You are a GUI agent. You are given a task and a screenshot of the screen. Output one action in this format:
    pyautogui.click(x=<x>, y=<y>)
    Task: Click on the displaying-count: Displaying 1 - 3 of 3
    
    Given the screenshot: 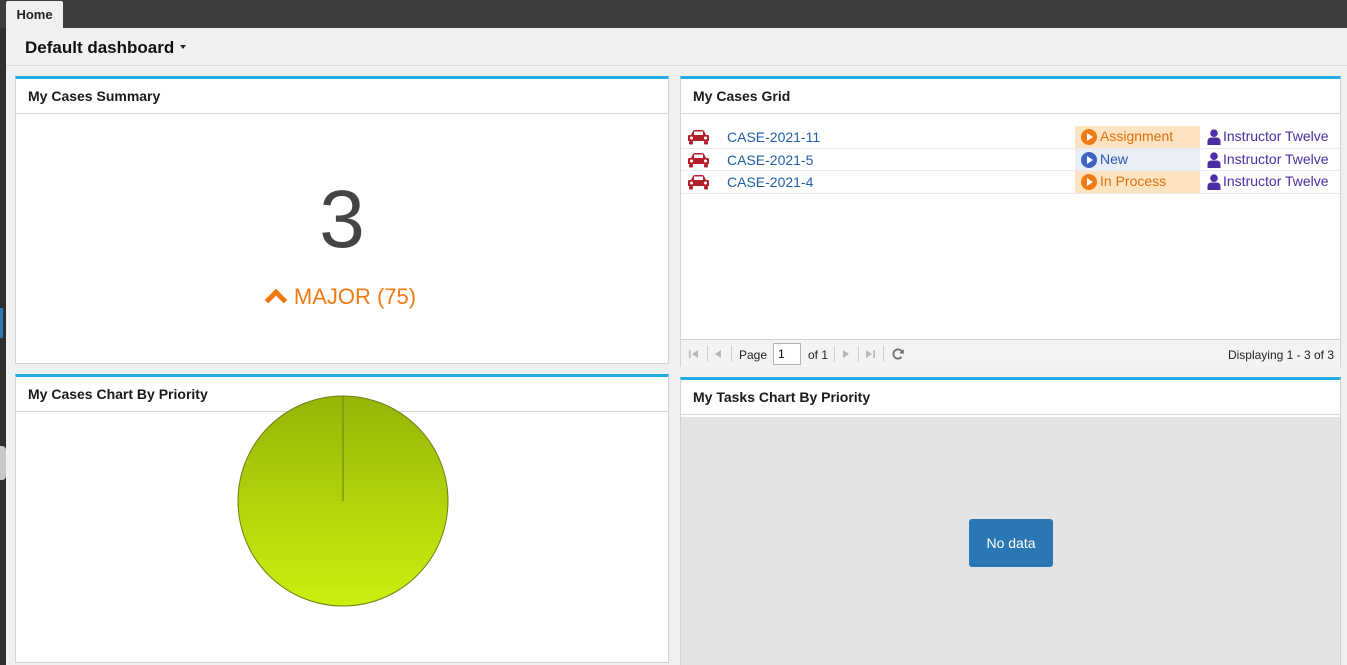 What is the action you would take?
    pyautogui.click(x=1280, y=355)
    